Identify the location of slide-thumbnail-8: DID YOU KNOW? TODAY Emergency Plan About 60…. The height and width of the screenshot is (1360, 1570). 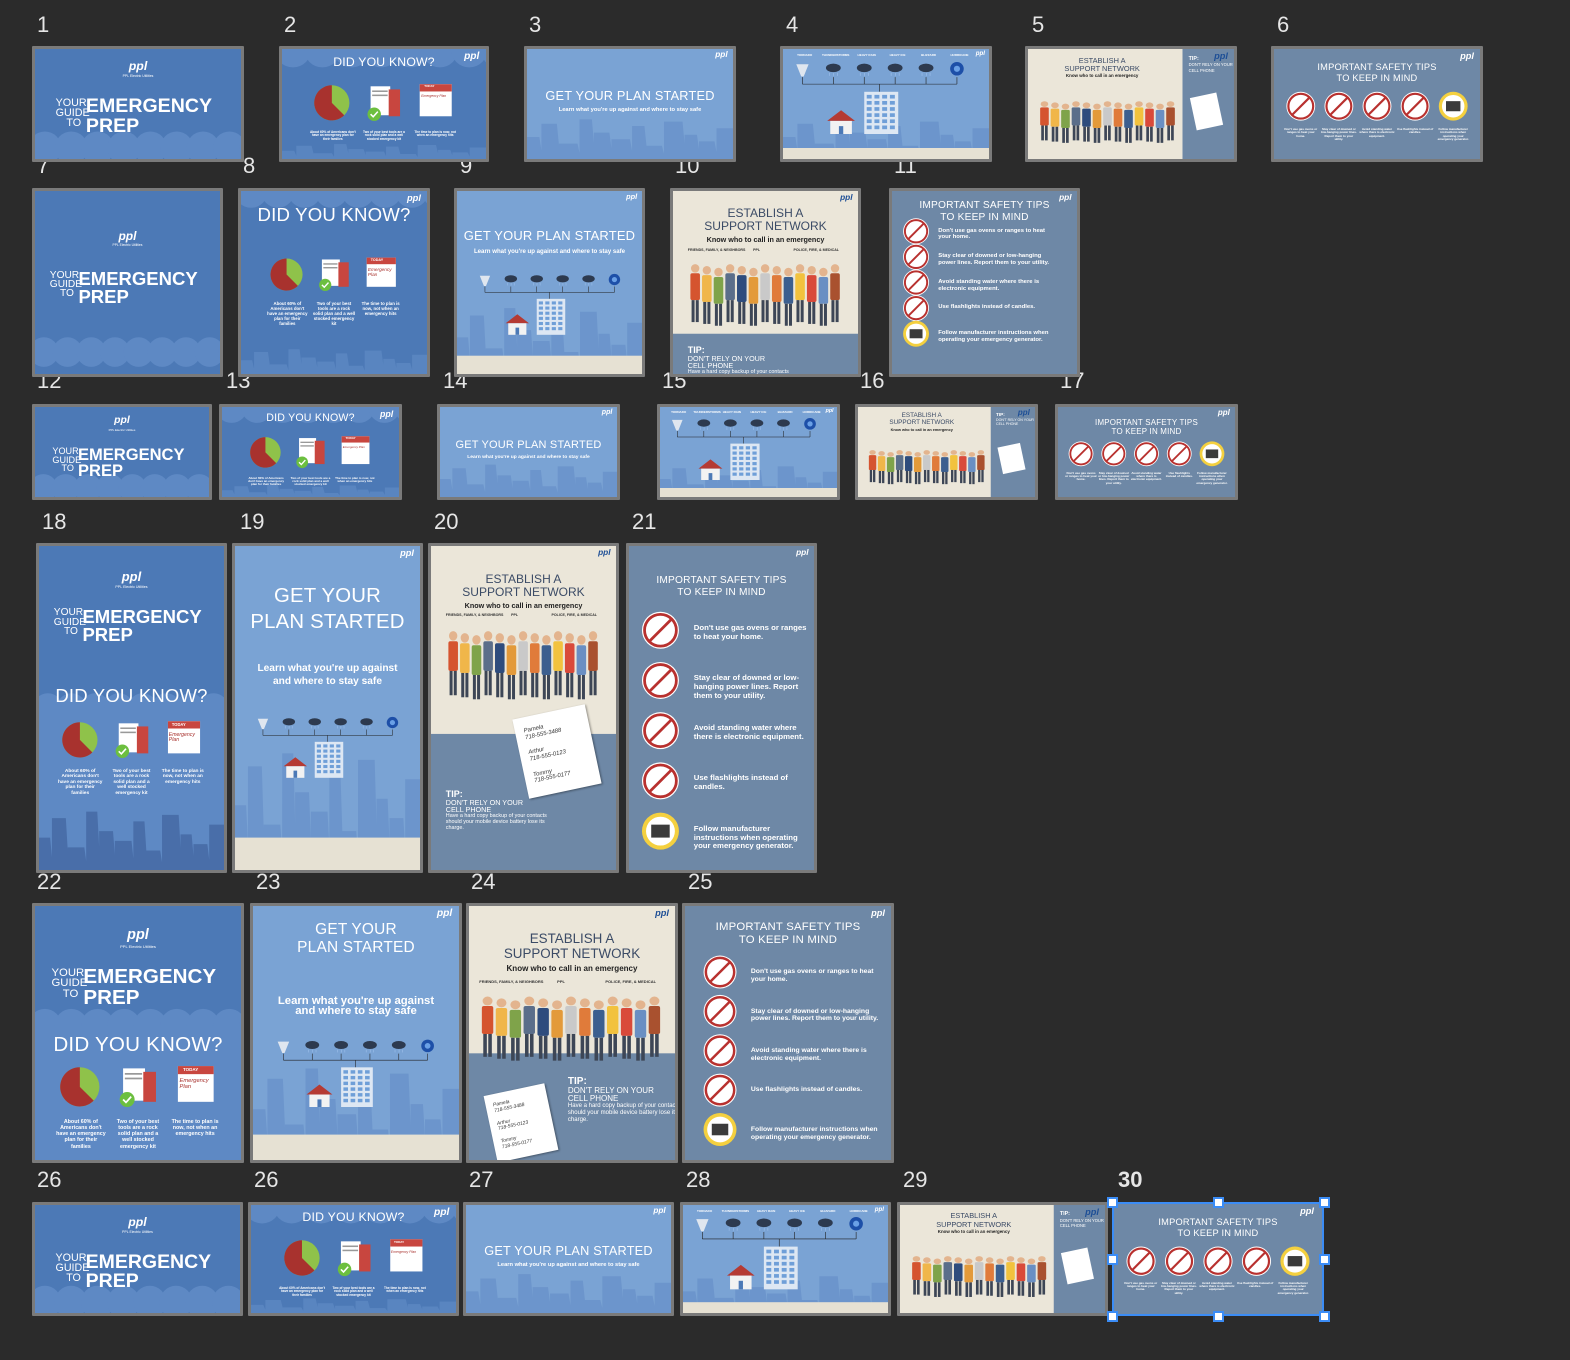
(334, 282).